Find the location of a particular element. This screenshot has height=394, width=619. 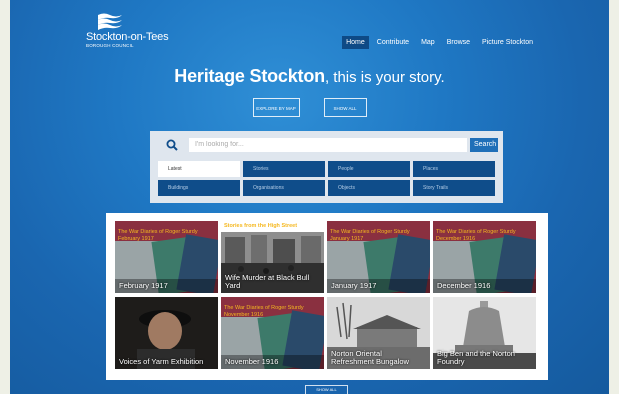

tile-caption: Big Ben and the Norton Foundry is located at coordinates (476, 357).